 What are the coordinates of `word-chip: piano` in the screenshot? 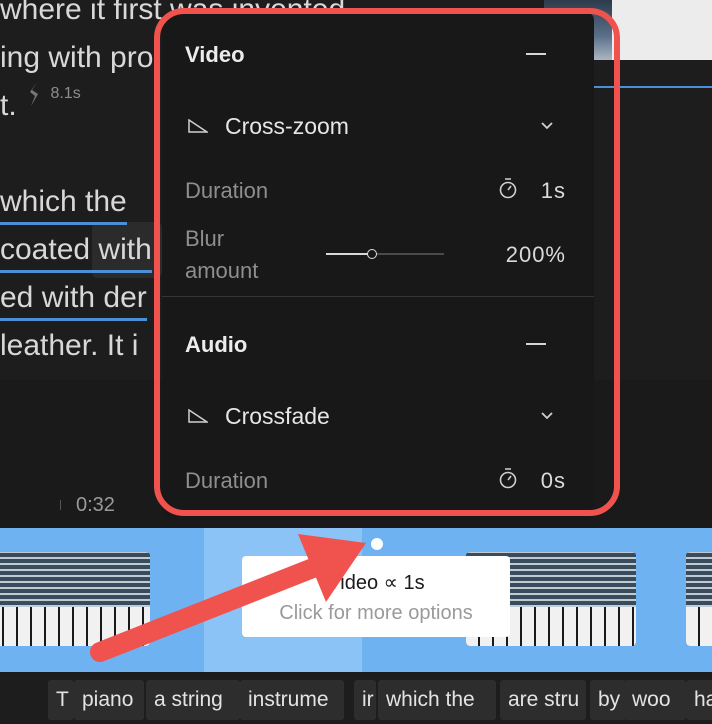 It's located at (109, 700).